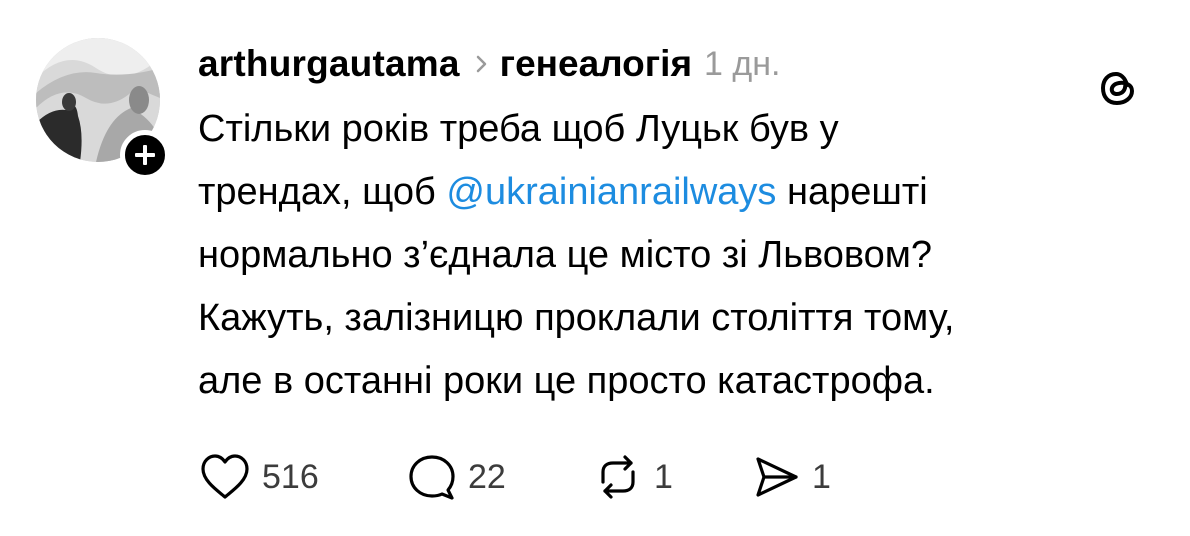  Describe the element at coordinates (290, 476) in the screenshot. I see `like-count: 516` at that location.